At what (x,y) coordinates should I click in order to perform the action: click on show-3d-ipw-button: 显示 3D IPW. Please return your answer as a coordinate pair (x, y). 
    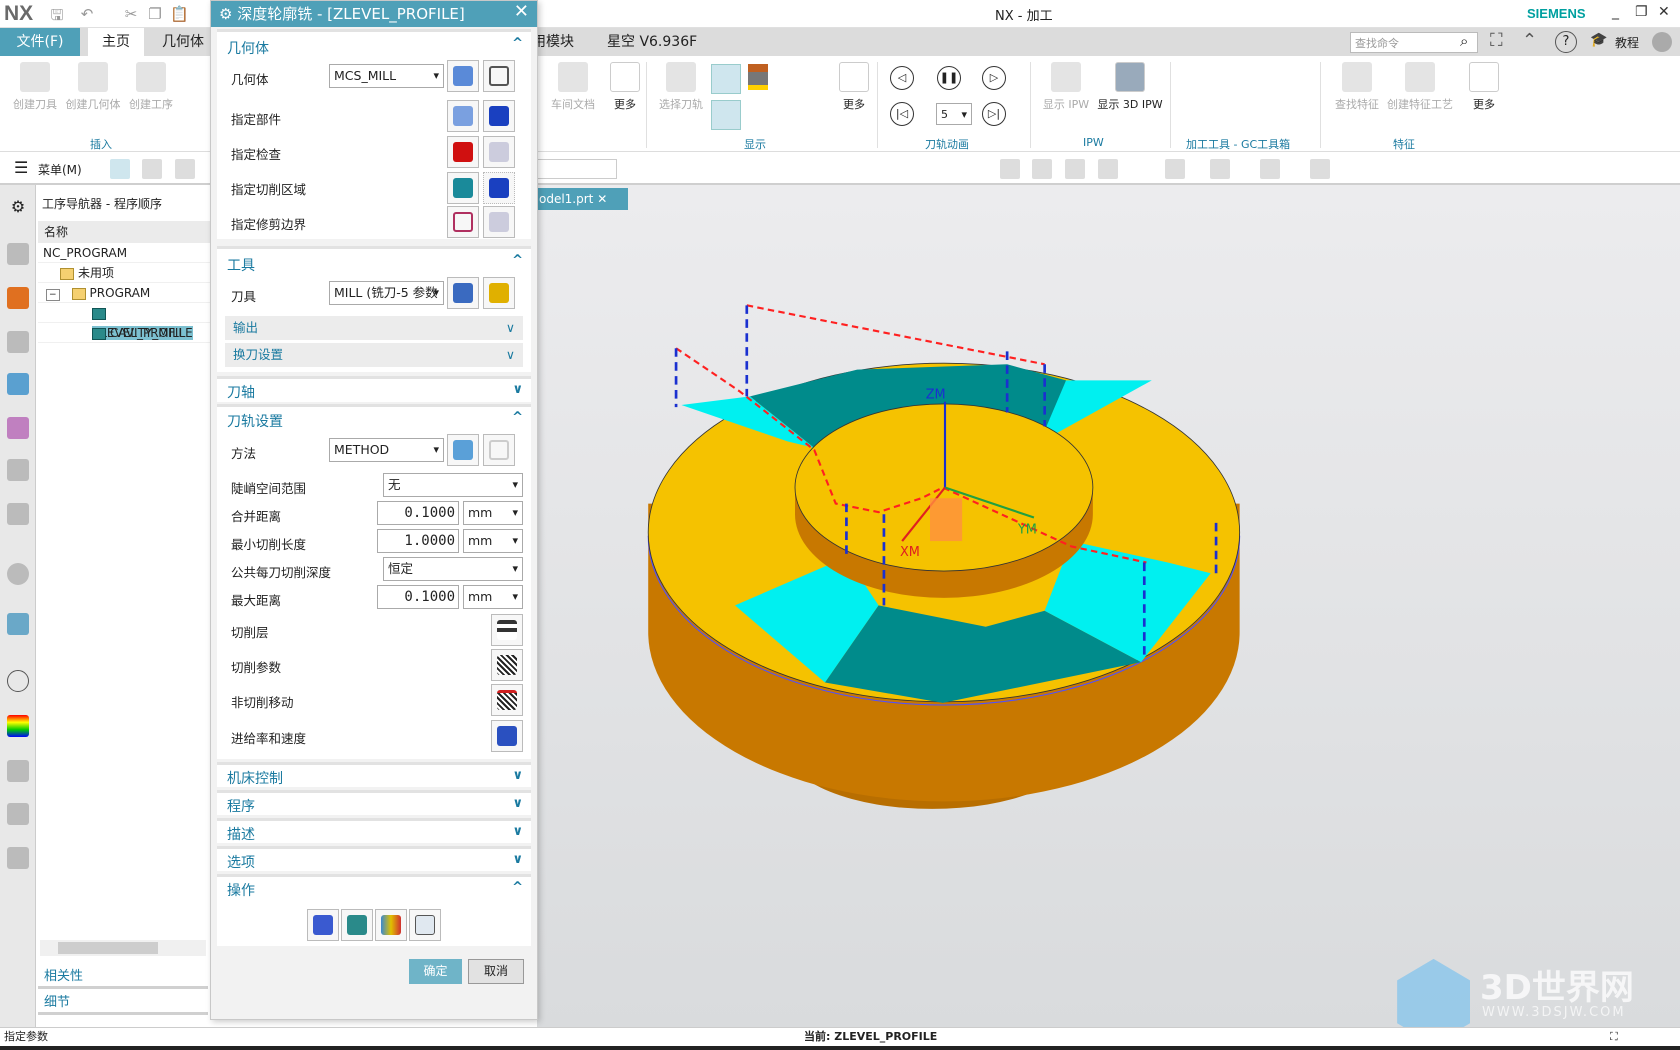
    Looking at the image, I should click on (1130, 87).